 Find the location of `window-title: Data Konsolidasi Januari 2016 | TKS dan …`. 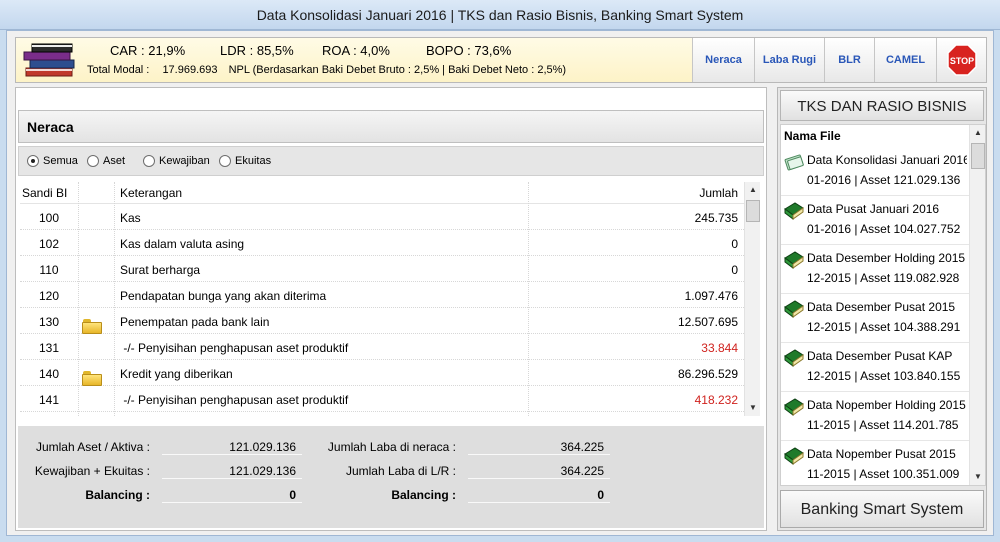

window-title: Data Konsolidasi Januari 2016 | TKS dan … is located at coordinates (500, 15).